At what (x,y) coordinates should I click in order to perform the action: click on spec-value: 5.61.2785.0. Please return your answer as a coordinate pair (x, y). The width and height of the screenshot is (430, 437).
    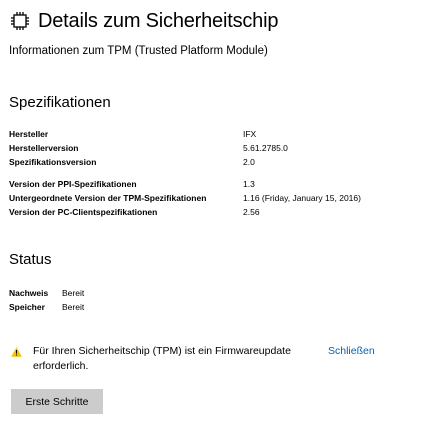
    Looking at the image, I should click on (265, 147).